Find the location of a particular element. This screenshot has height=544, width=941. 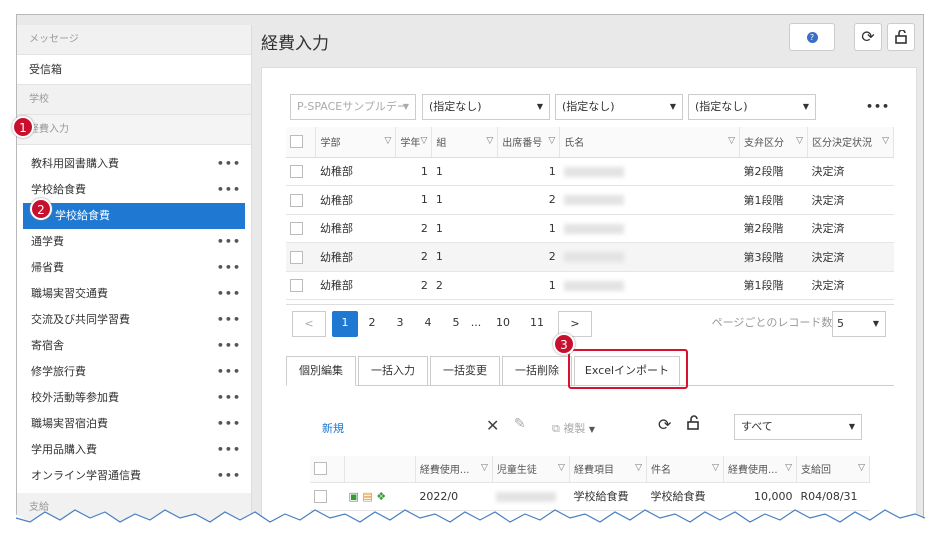

more-options-icon: ••• is located at coordinates (878, 106).